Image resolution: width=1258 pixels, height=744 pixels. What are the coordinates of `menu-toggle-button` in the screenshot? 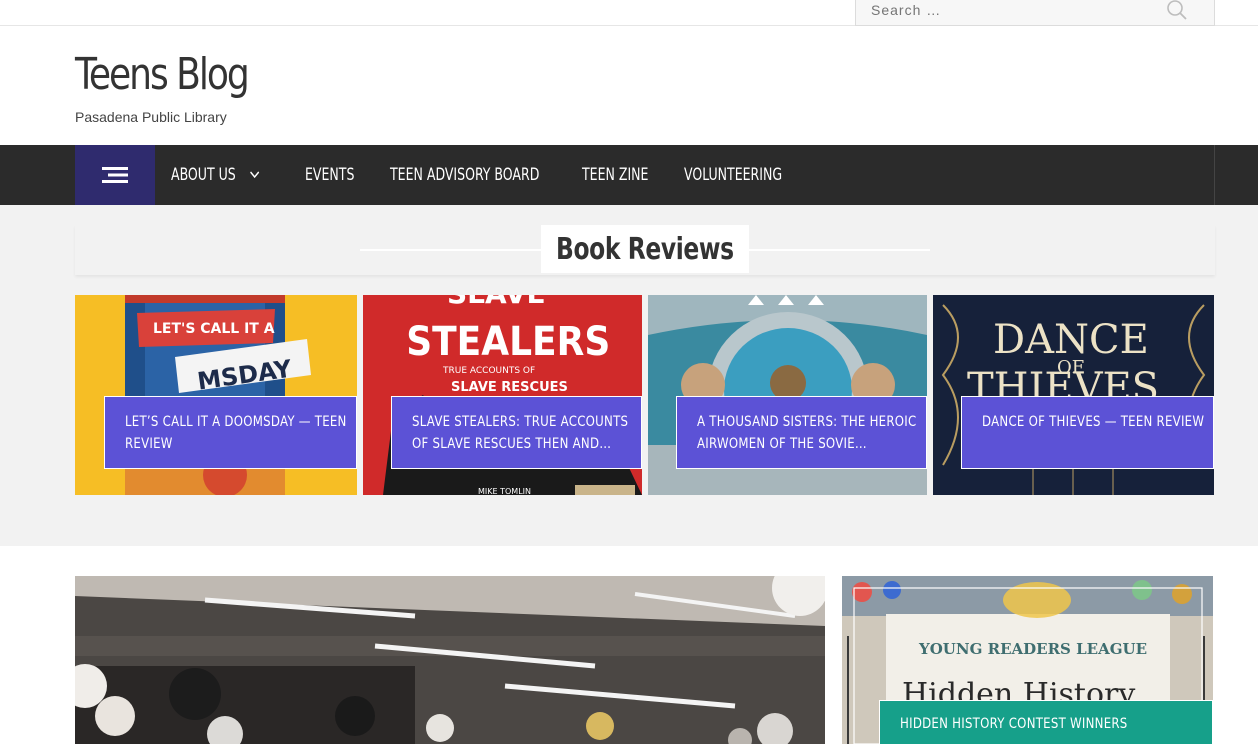 It's located at (115, 175).